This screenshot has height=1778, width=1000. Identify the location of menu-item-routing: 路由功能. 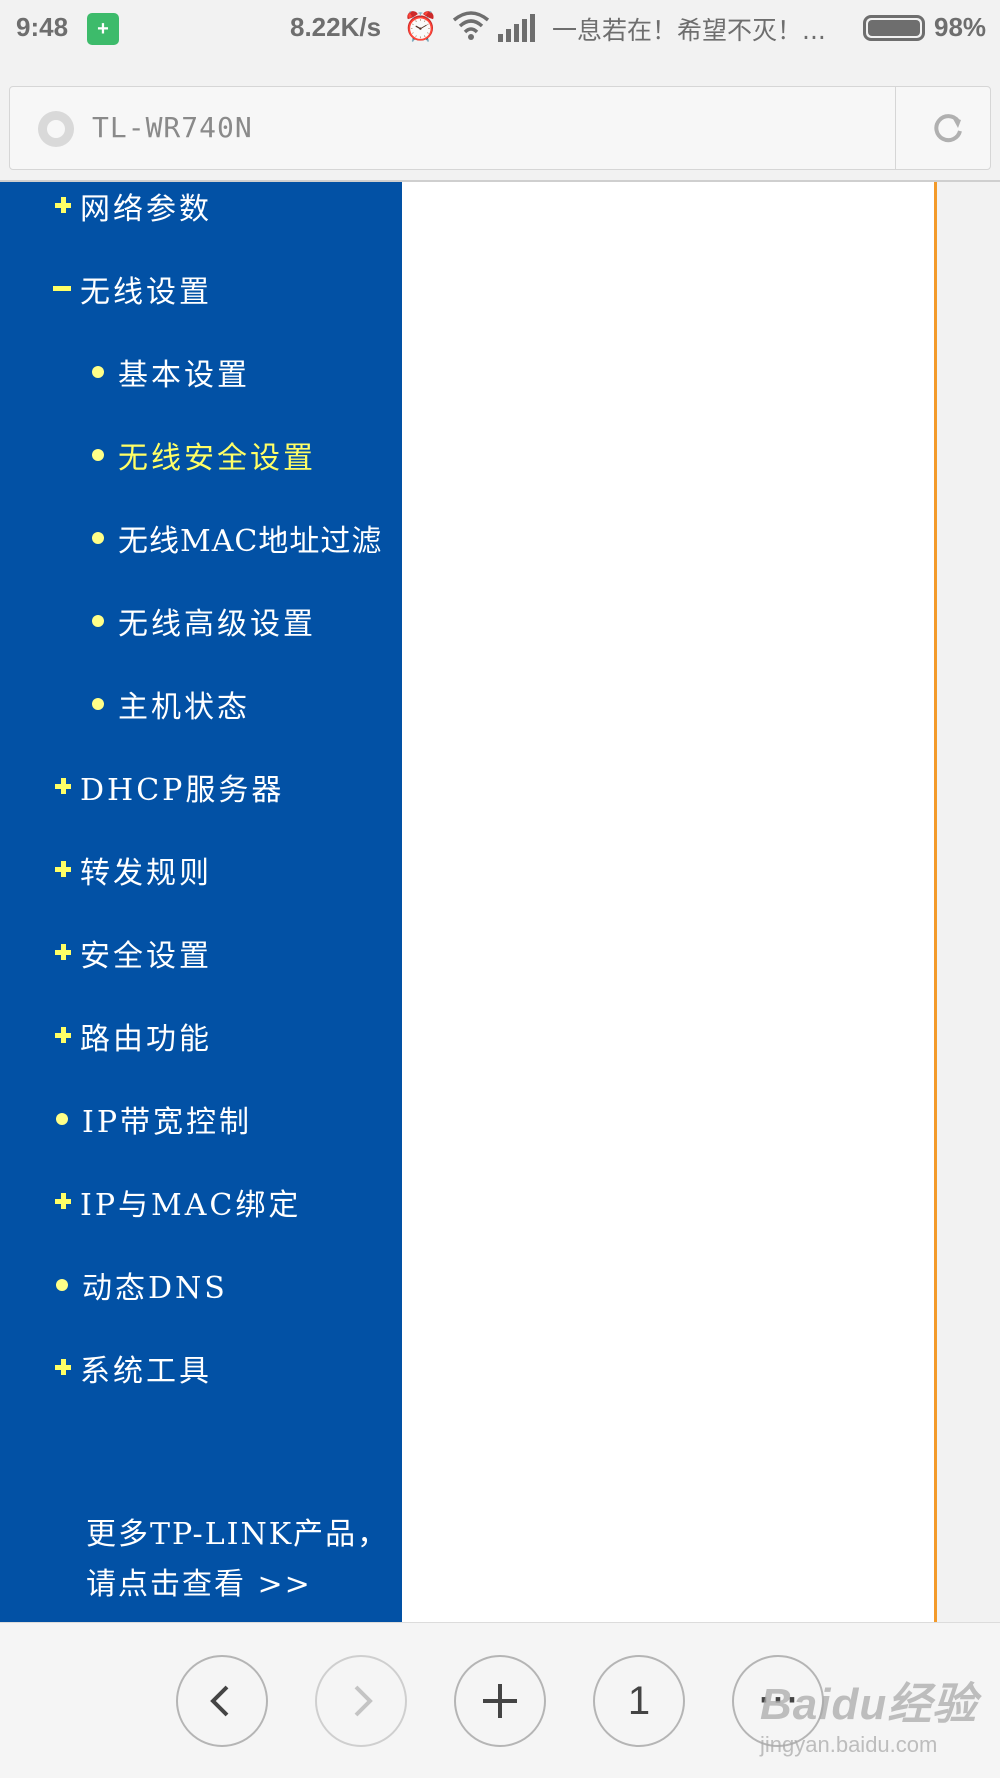
(131, 1036).